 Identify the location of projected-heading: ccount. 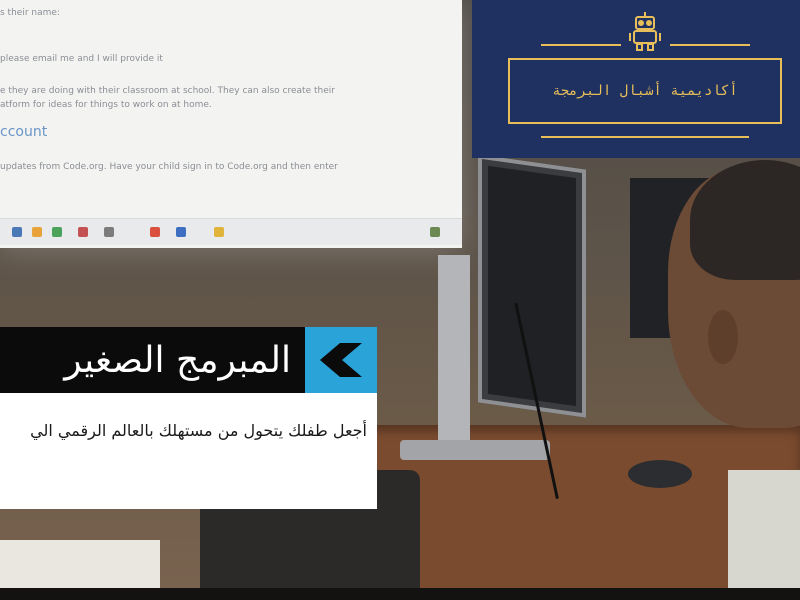
(24, 132).